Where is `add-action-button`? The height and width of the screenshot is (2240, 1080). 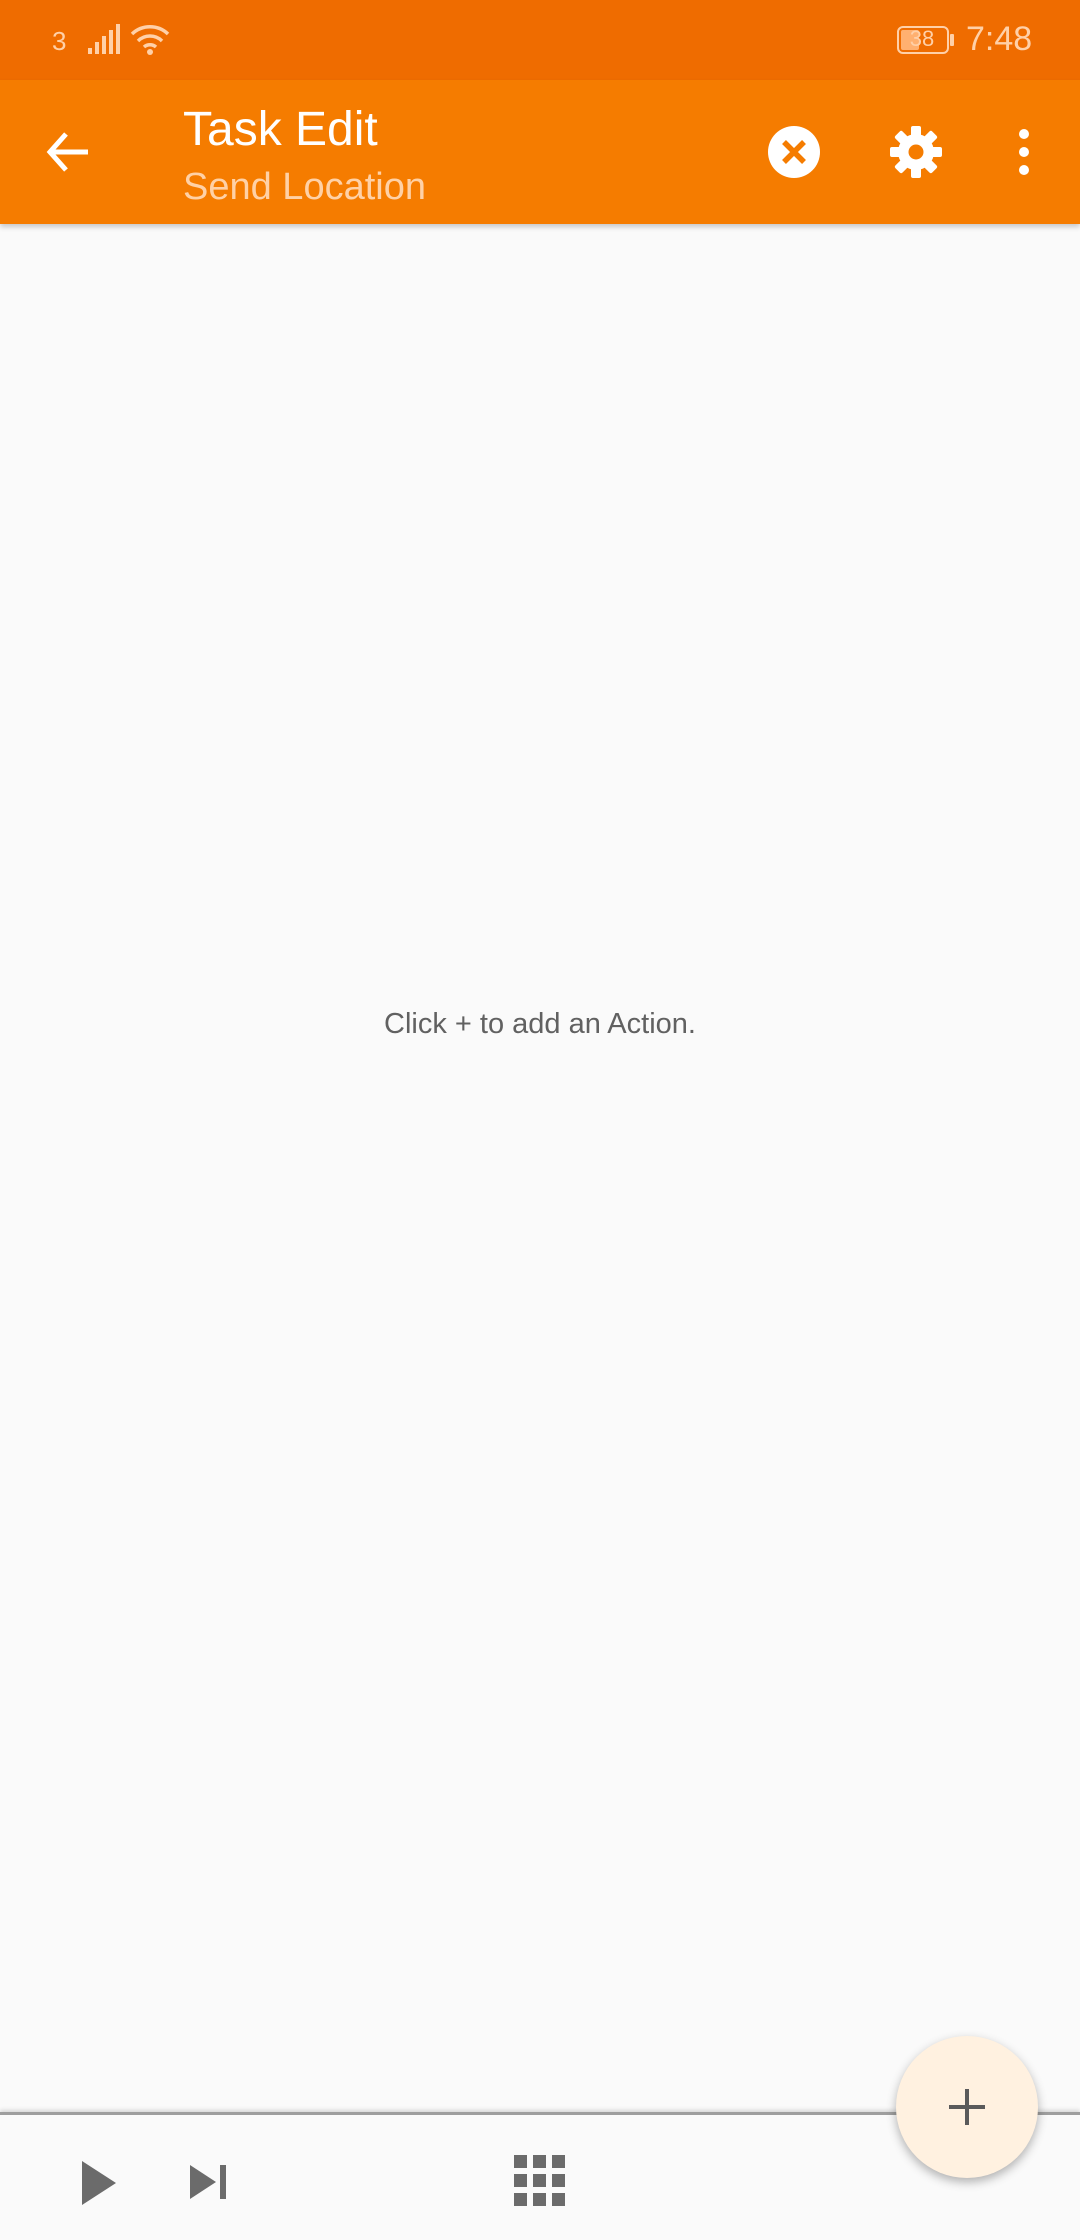 add-action-button is located at coordinates (967, 2107).